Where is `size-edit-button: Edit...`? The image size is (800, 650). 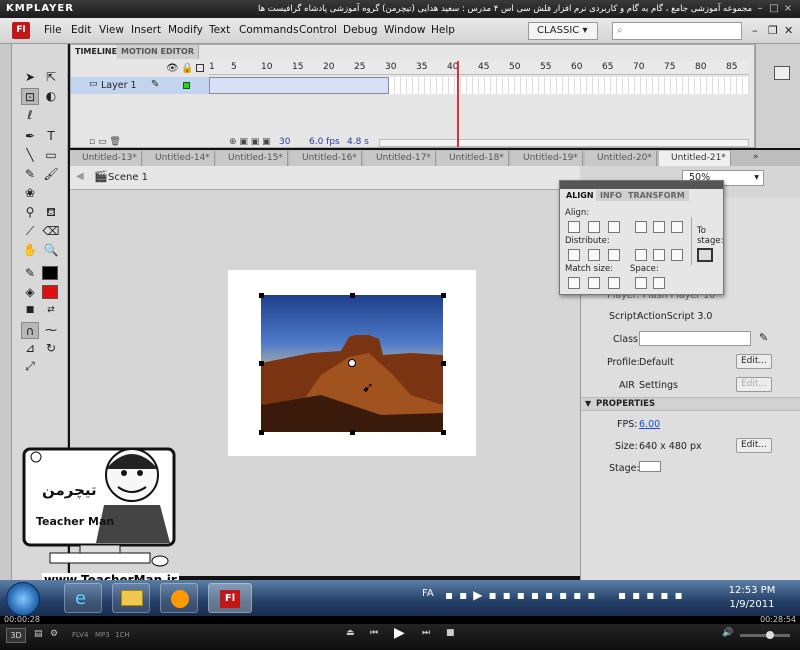 size-edit-button: Edit... is located at coordinates (754, 445).